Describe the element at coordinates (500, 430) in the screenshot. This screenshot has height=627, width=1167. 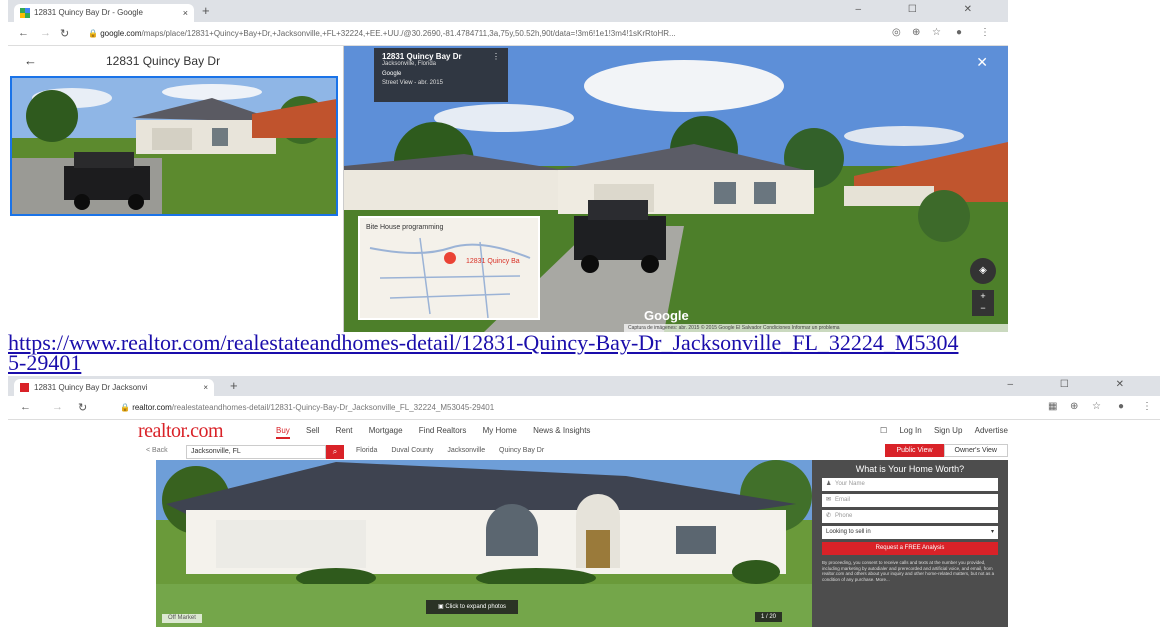
I see `nav-my-home: My Home` at that location.